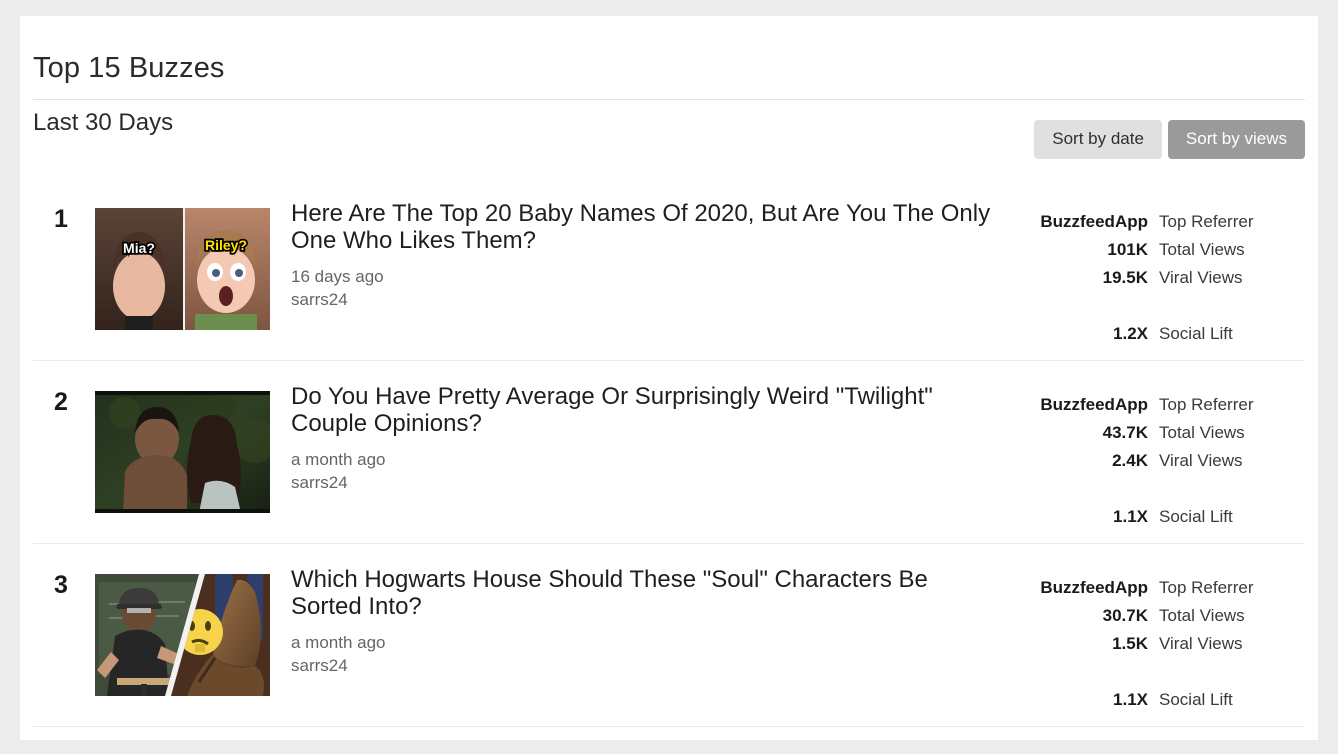  I want to click on stat-social-lift: 1.2X Social Lift, so click(1160, 334).